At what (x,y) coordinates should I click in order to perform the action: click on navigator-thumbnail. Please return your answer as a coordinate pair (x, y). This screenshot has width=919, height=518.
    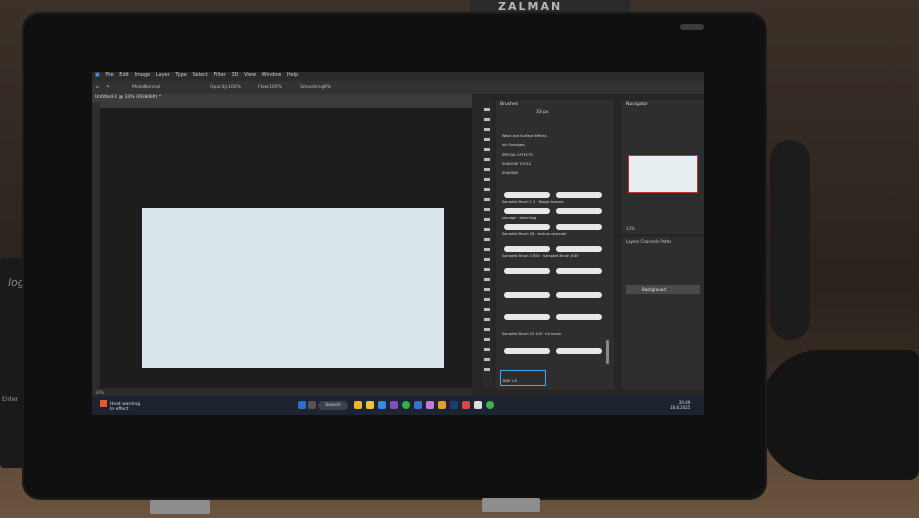
    Looking at the image, I should click on (663, 174).